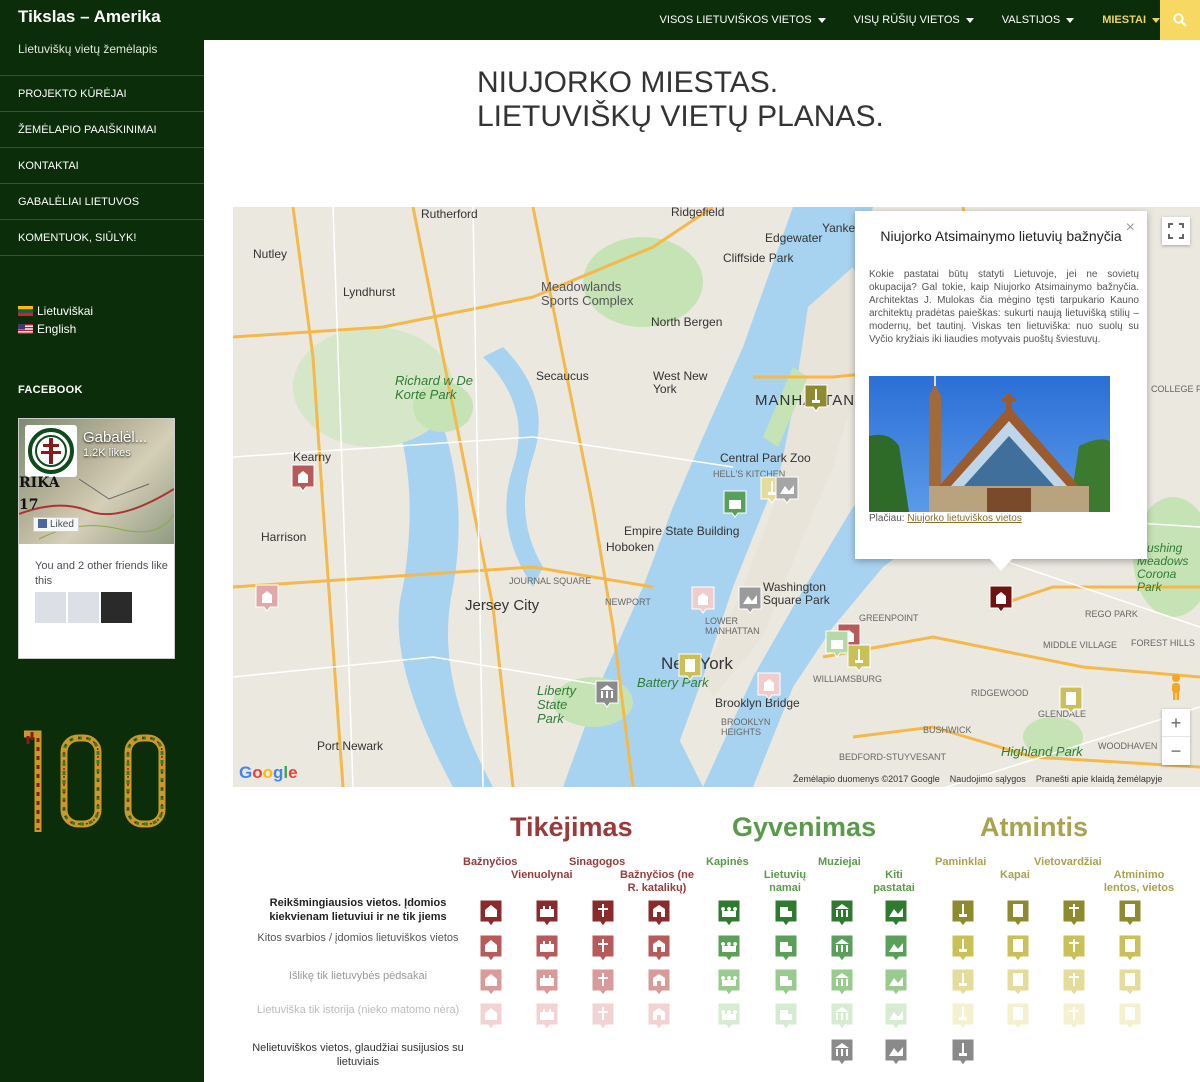 This screenshot has height=1082, width=1200. I want to click on map-marker-museum, so click(607, 694).